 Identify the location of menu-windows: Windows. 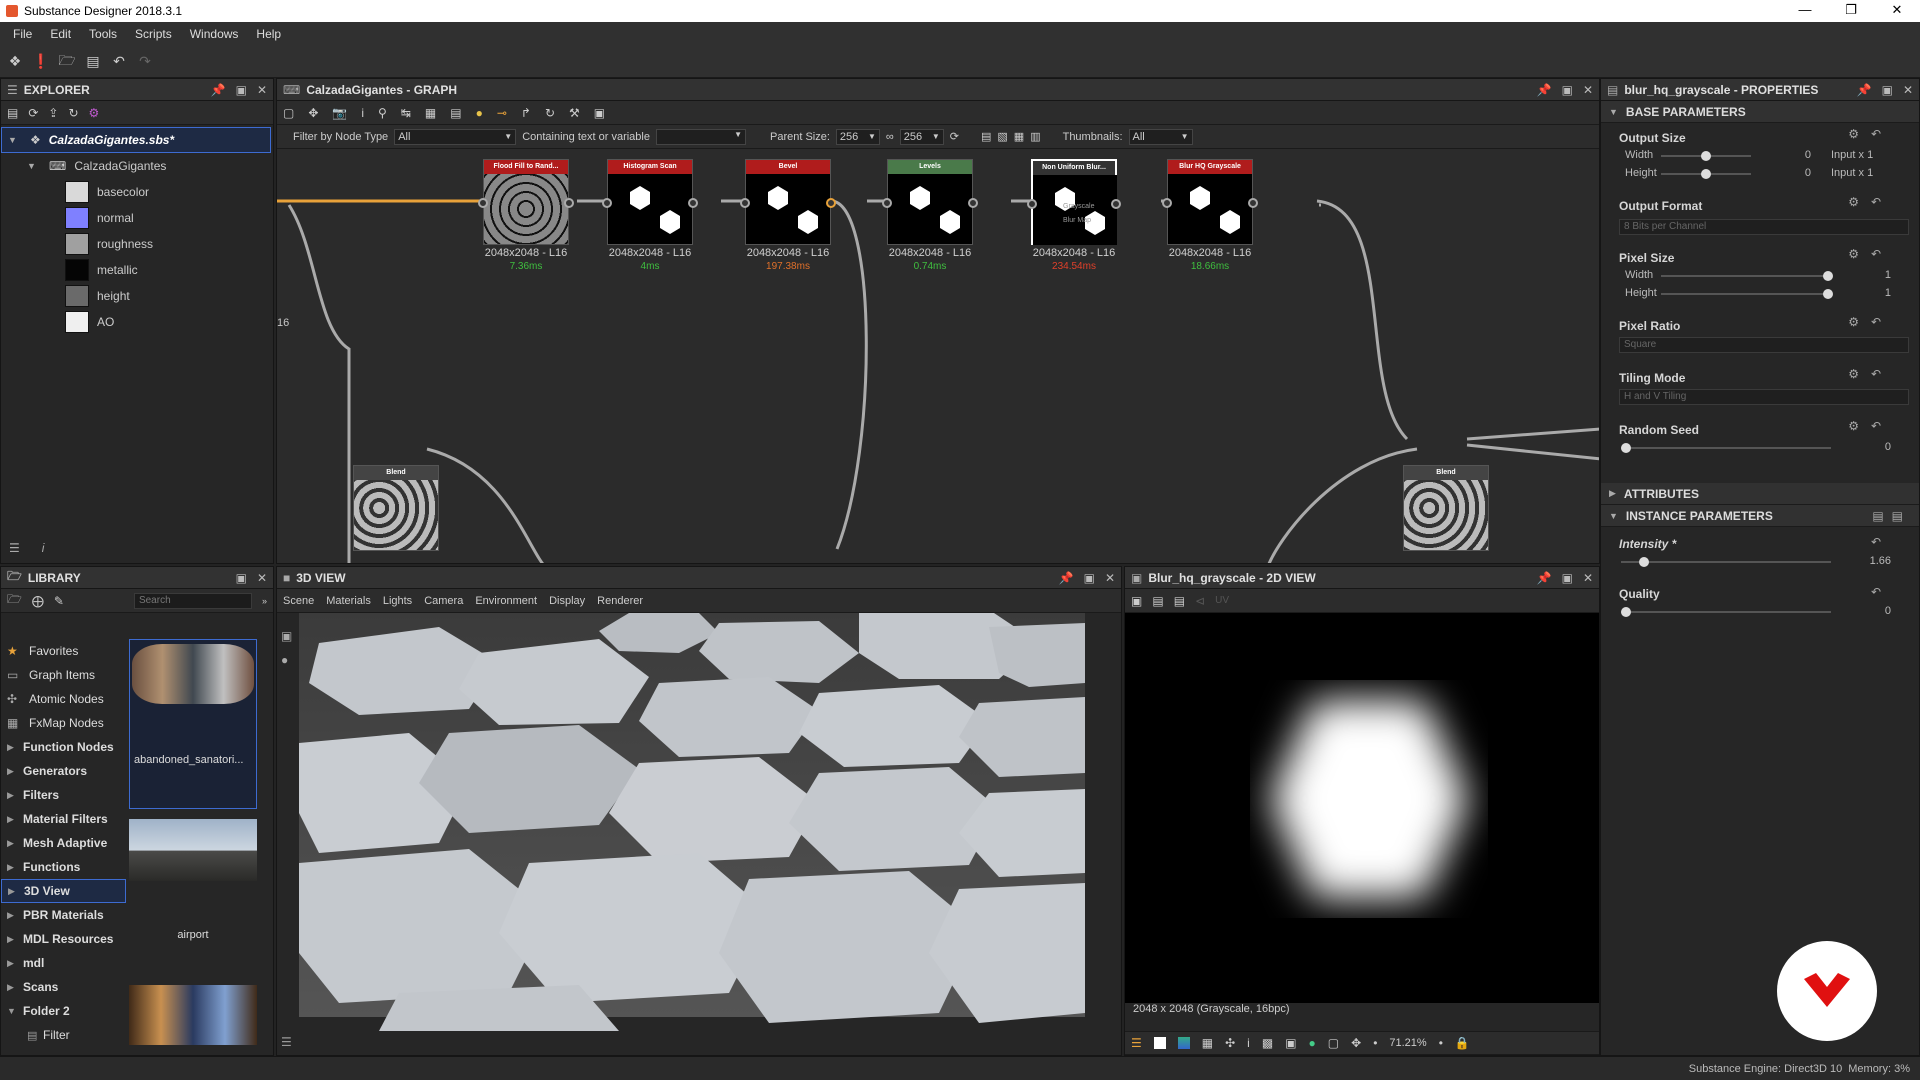
(214, 34).